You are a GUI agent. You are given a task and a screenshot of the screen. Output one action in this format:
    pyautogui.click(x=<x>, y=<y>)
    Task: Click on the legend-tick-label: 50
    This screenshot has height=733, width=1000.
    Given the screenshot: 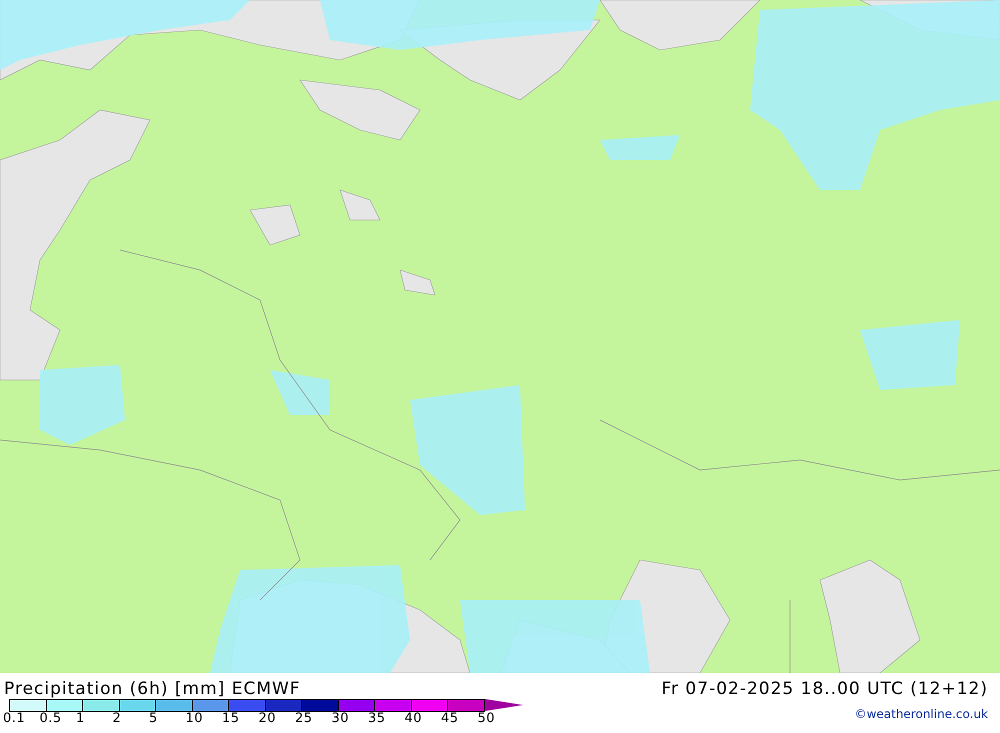 What is the action you would take?
    pyautogui.click(x=487, y=718)
    